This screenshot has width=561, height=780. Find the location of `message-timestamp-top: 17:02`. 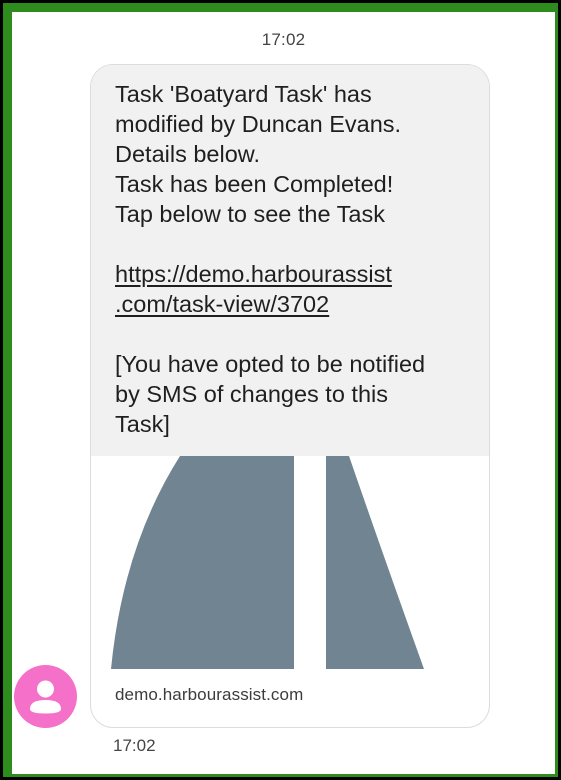

message-timestamp-top: 17:02 is located at coordinates (283, 39).